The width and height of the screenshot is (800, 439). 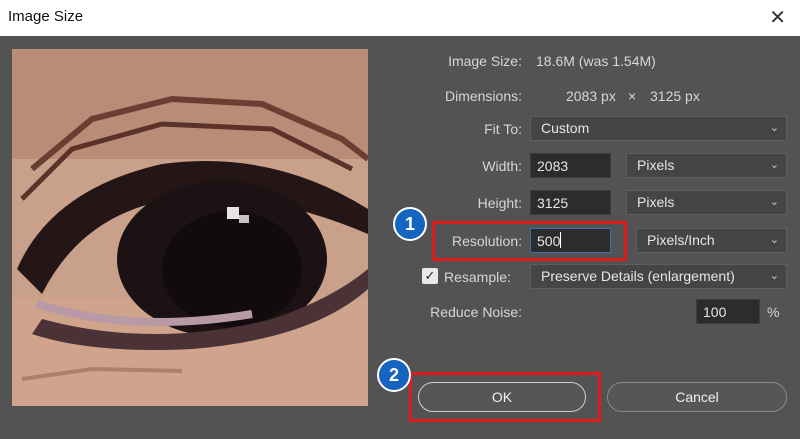 What do you see at coordinates (505, 397) in the screenshot?
I see `ok-highlight-box` at bounding box center [505, 397].